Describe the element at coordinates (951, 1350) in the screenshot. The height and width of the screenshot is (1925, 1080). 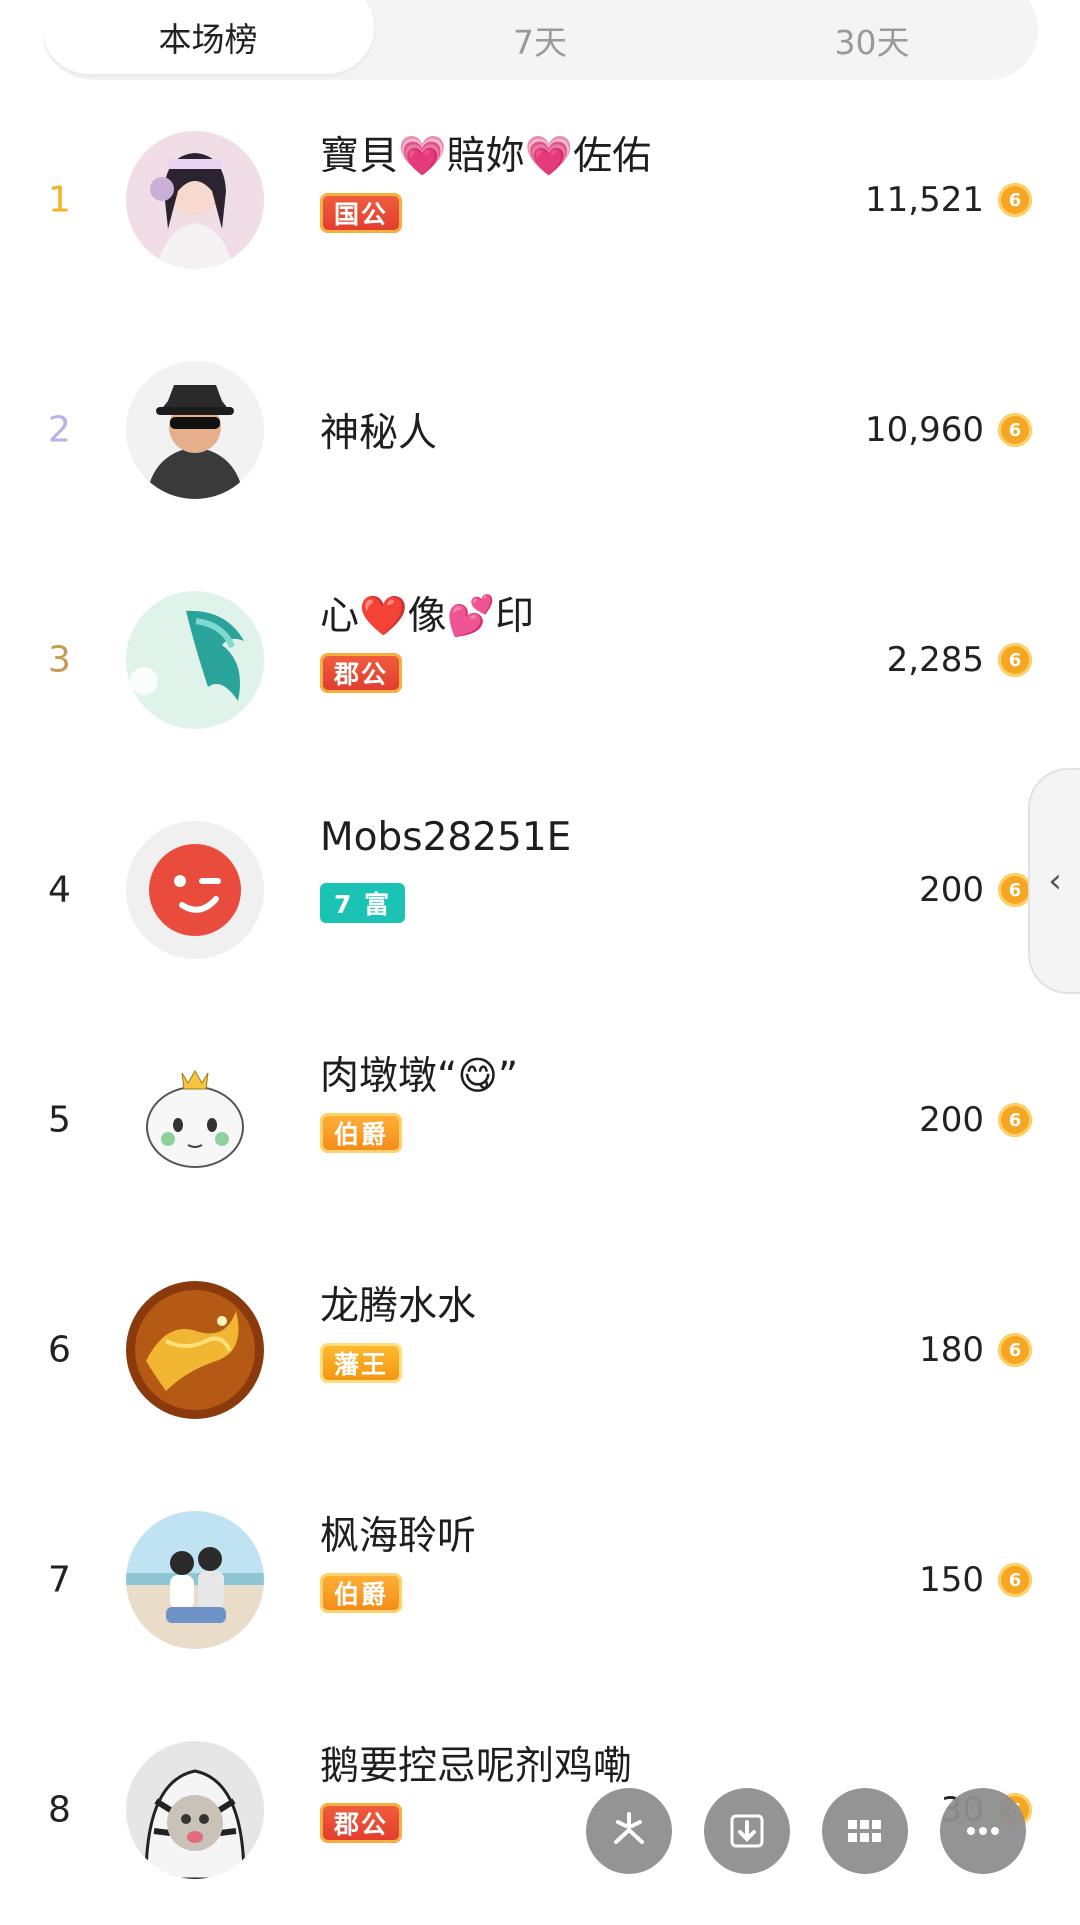
I see `contribution-score: 180` at that location.